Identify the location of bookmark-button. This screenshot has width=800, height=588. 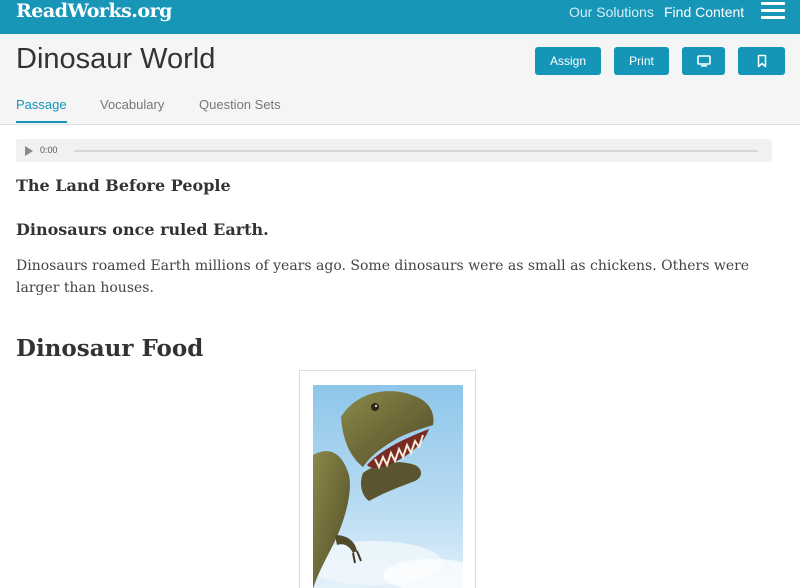
(761, 61).